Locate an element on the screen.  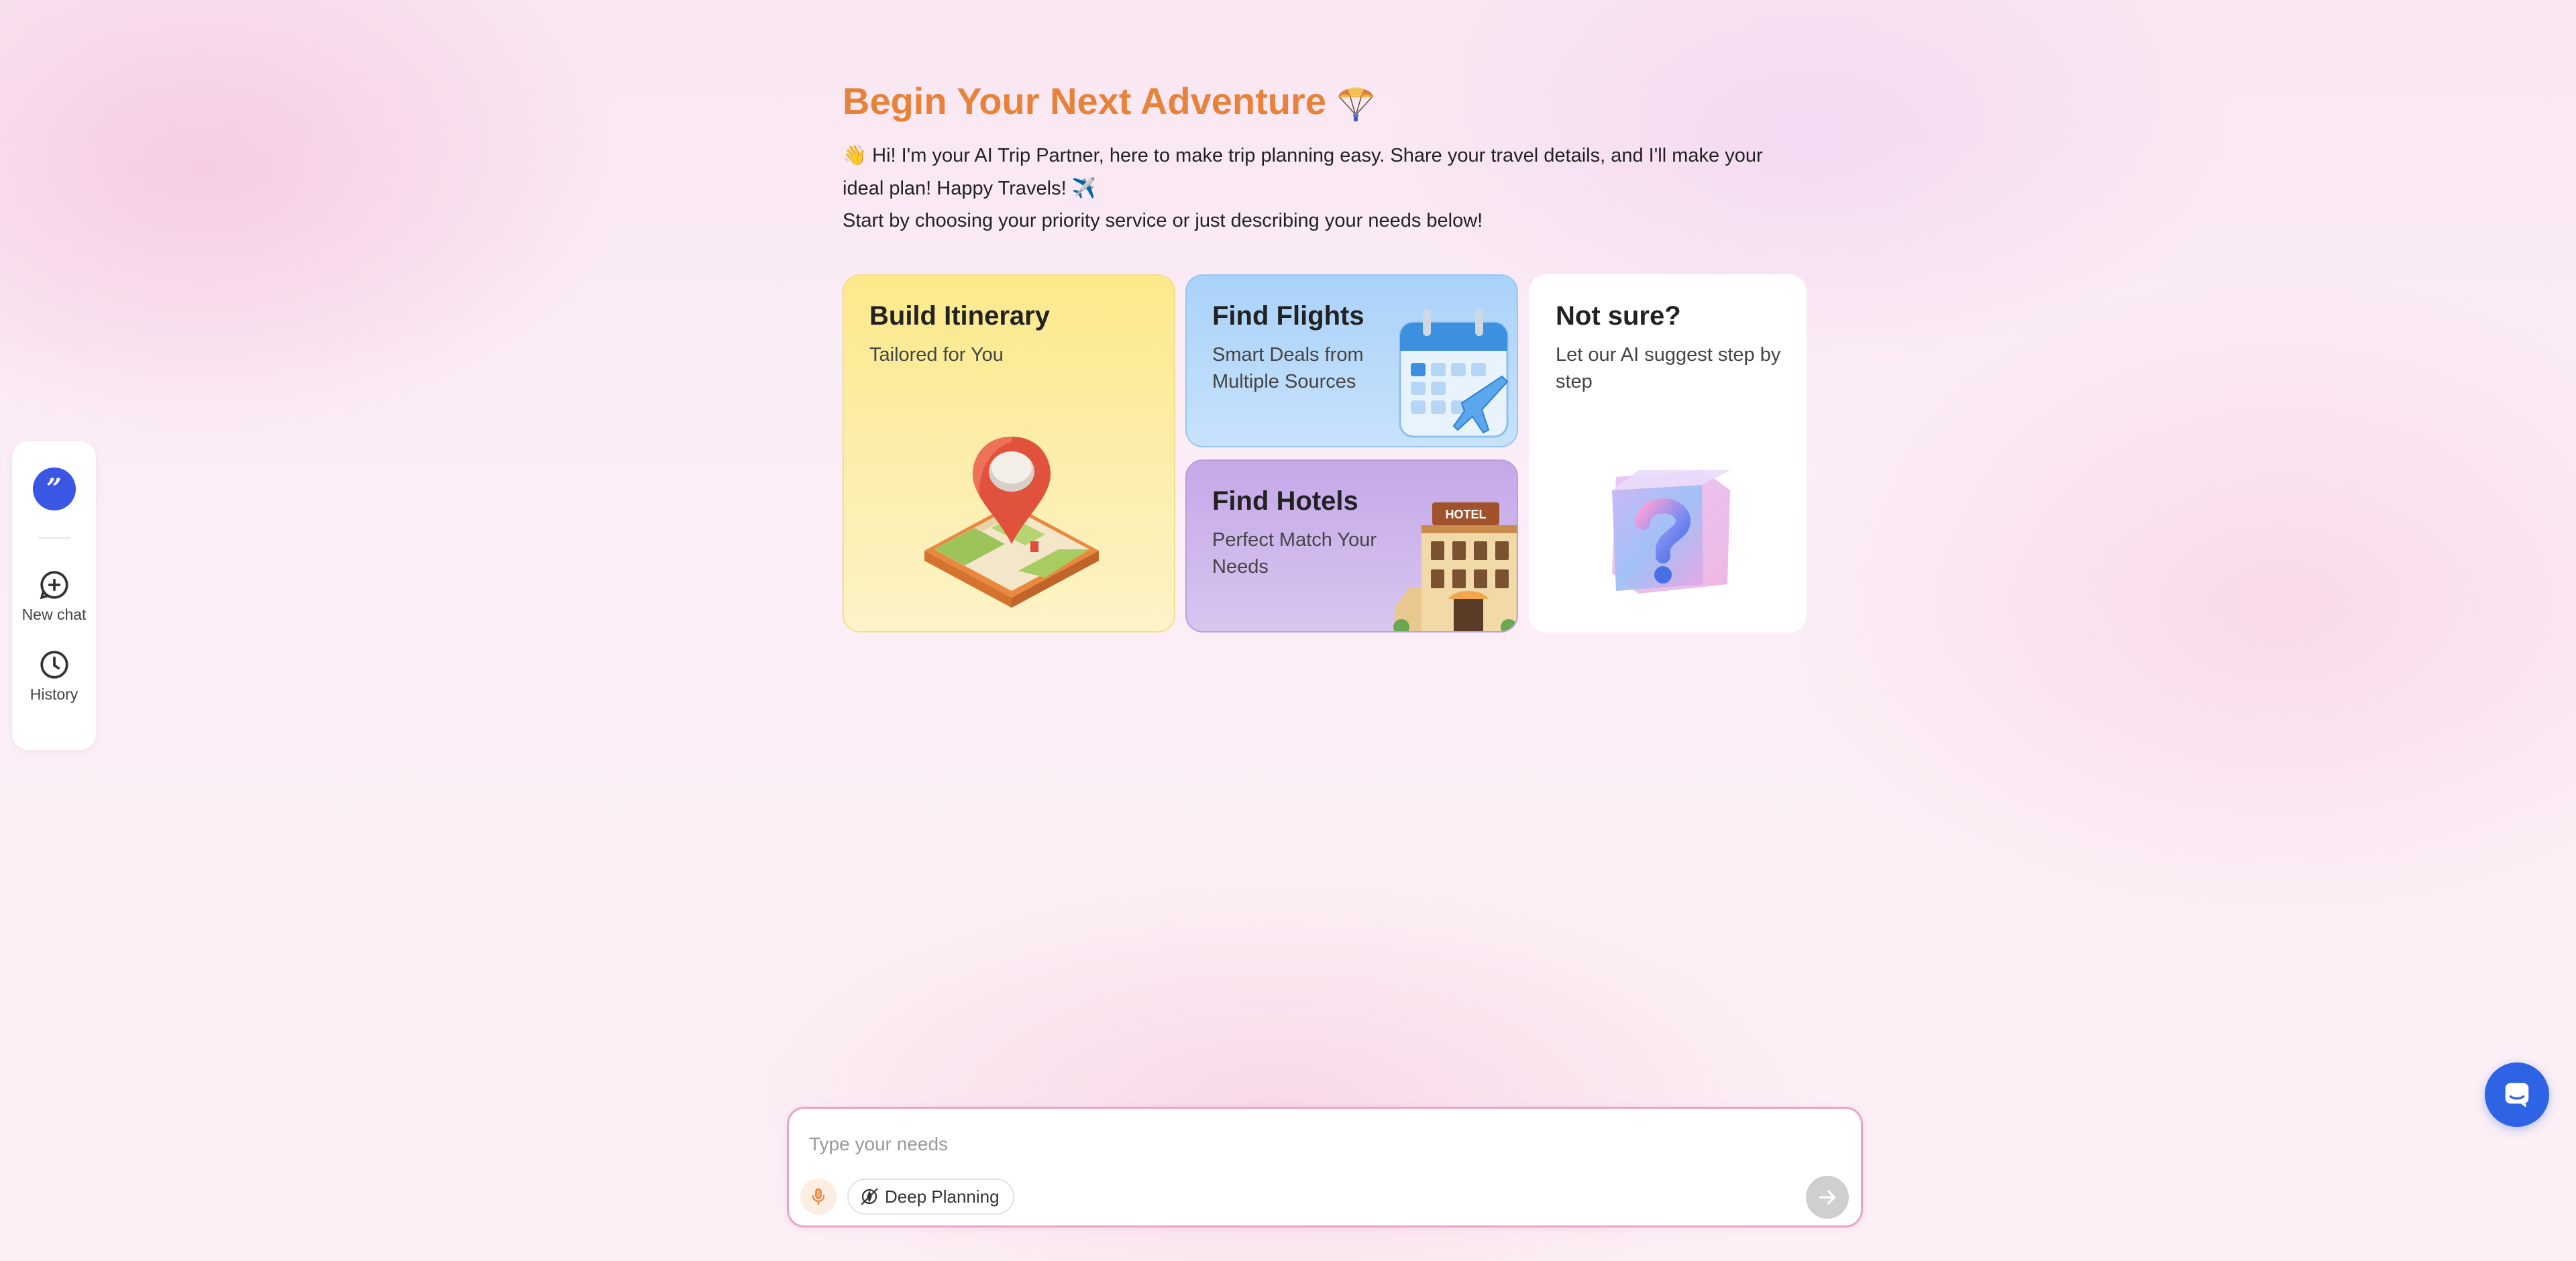
build-itinerary-title: Build Itinerary is located at coordinates (959, 316).